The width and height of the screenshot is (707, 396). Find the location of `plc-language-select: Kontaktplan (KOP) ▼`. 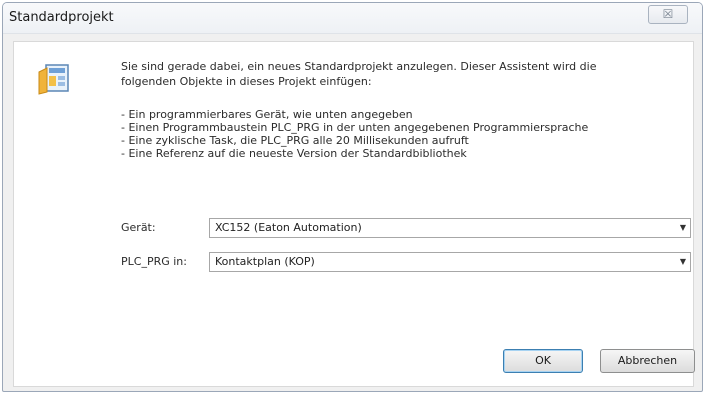

plc-language-select: Kontaktplan (KOP) ▼ is located at coordinates (450, 262).